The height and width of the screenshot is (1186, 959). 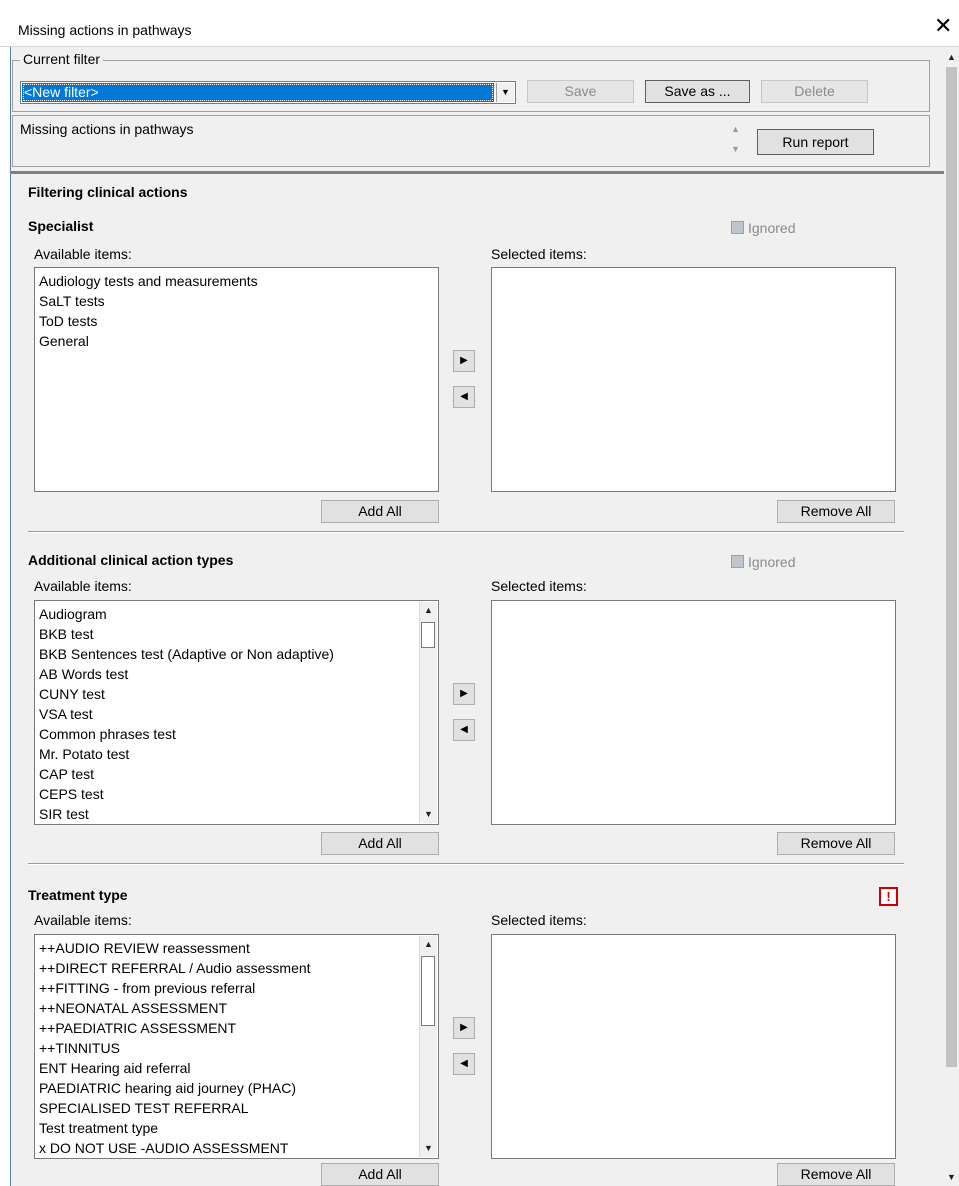 What do you see at coordinates (505, 92) in the screenshot?
I see `chevron-down-icon: ▼` at bounding box center [505, 92].